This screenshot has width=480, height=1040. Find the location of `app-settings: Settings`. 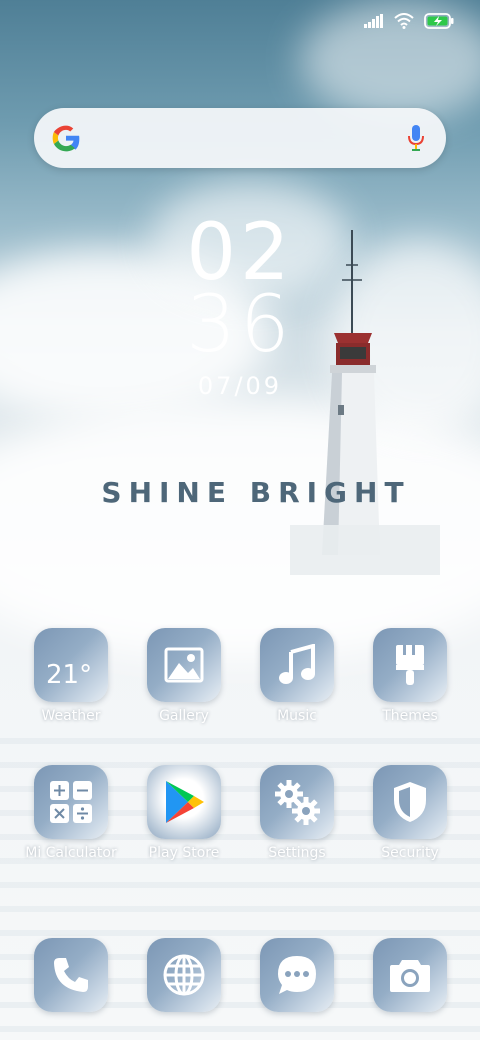

app-settings: Settings is located at coordinates (297, 813).